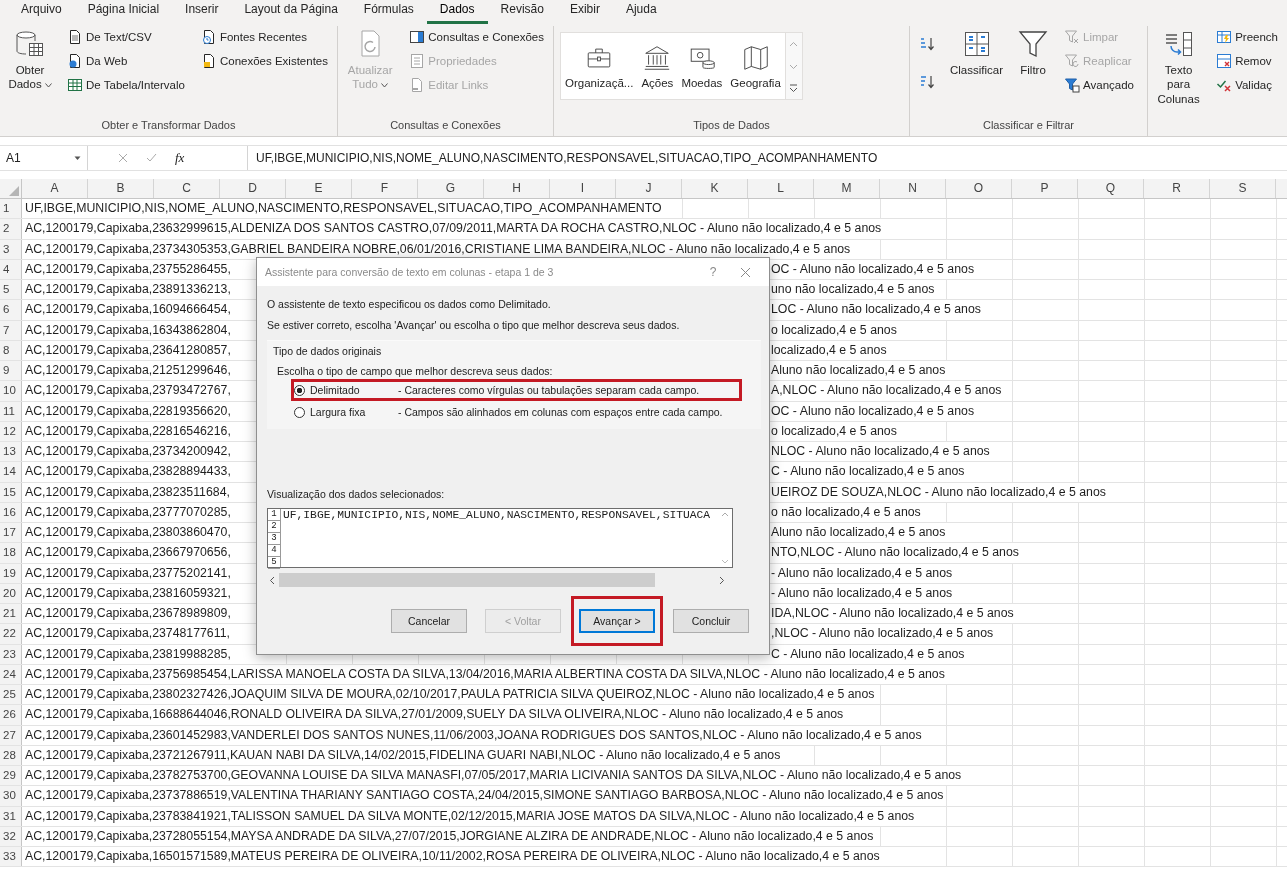  What do you see at coordinates (11, 391) in the screenshot?
I see `row-number: 10` at bounding box center [11, 391].